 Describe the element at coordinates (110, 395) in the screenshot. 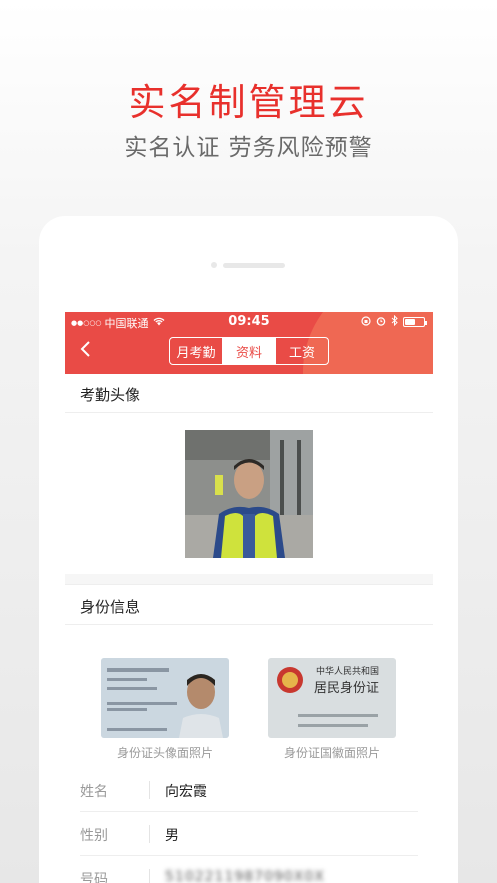

I see `attendance-photo-title: 考勤头像` at that location.